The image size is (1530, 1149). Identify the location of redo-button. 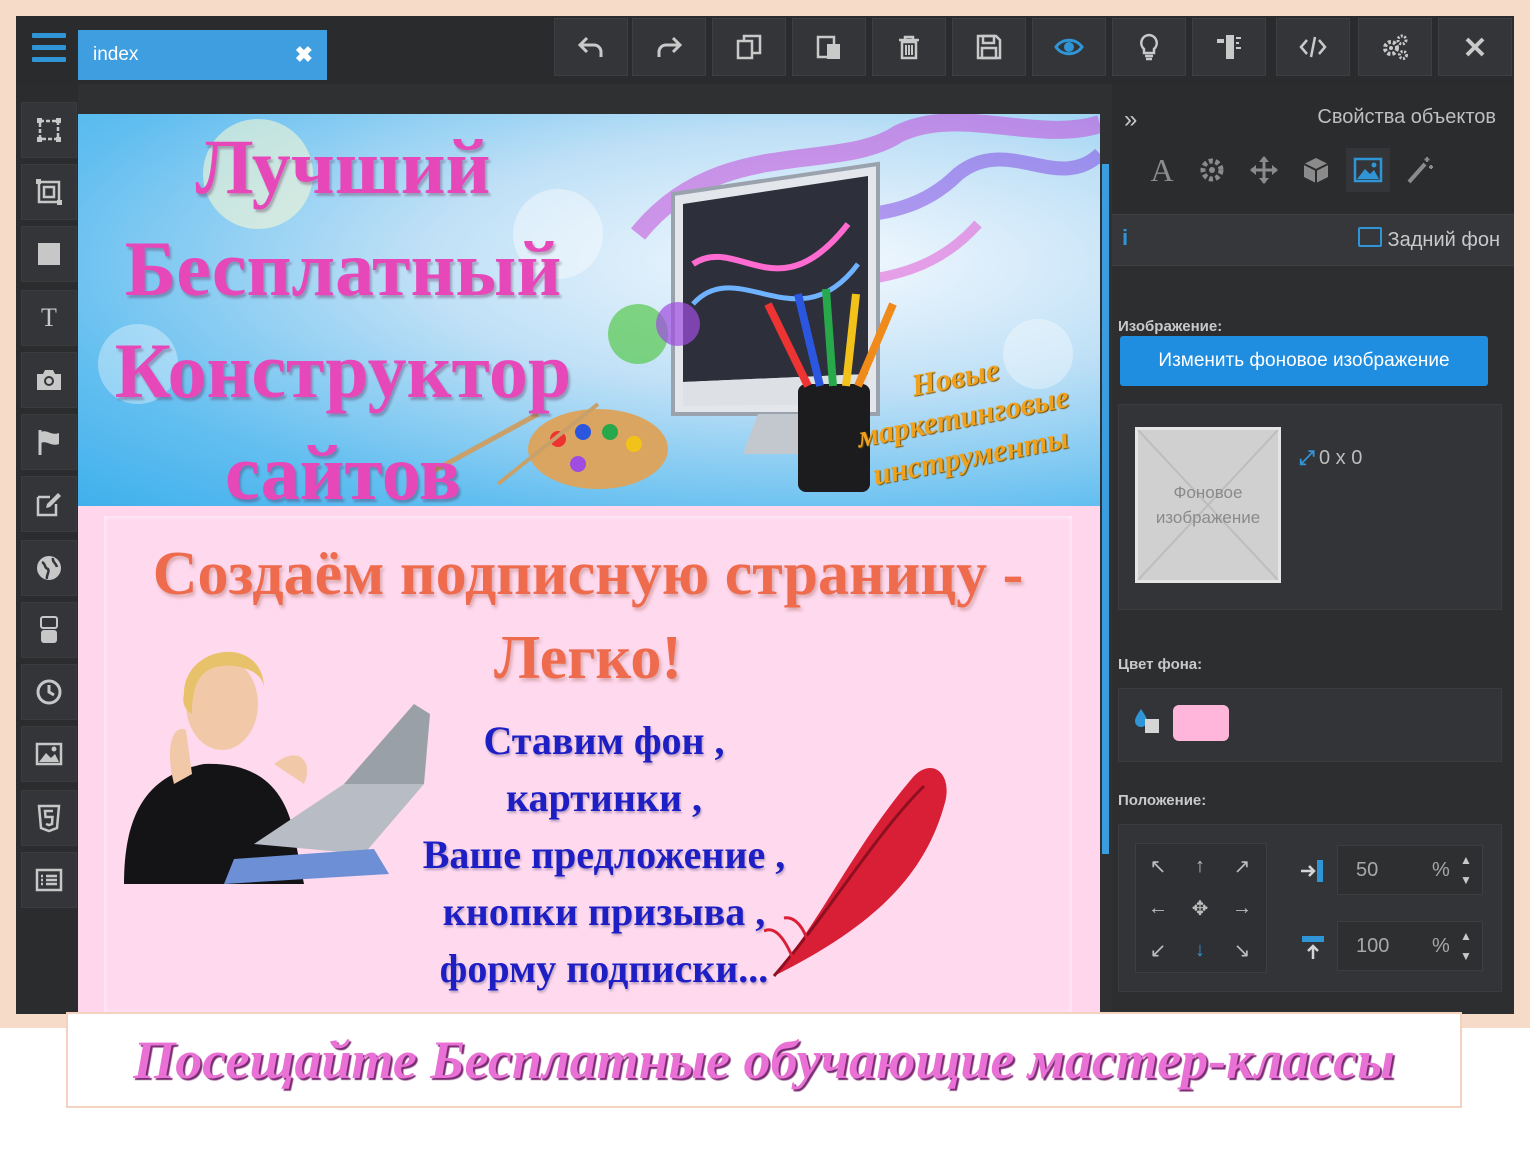
(669, 47).